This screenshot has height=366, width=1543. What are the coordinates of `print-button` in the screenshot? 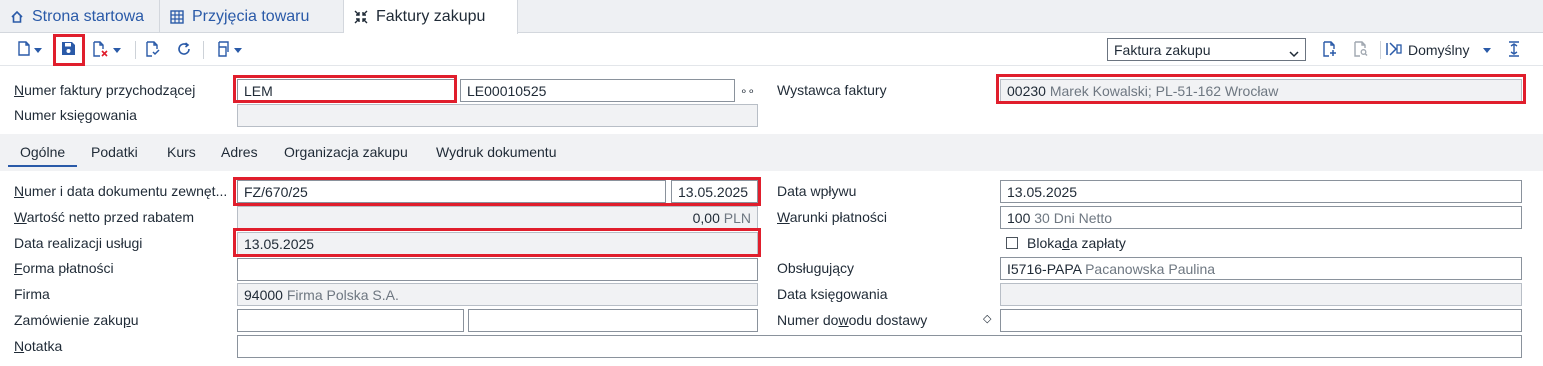 It's located at (229, 50).